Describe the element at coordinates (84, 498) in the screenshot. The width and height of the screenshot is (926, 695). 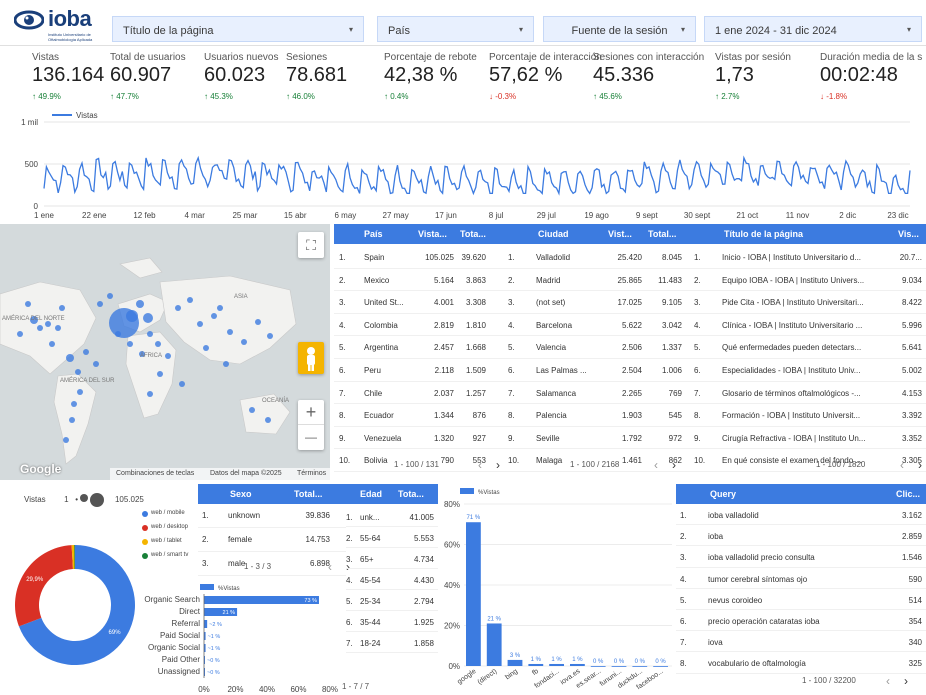
I see `donut-metric-control: Vistas 1 • 105.025` at that location.